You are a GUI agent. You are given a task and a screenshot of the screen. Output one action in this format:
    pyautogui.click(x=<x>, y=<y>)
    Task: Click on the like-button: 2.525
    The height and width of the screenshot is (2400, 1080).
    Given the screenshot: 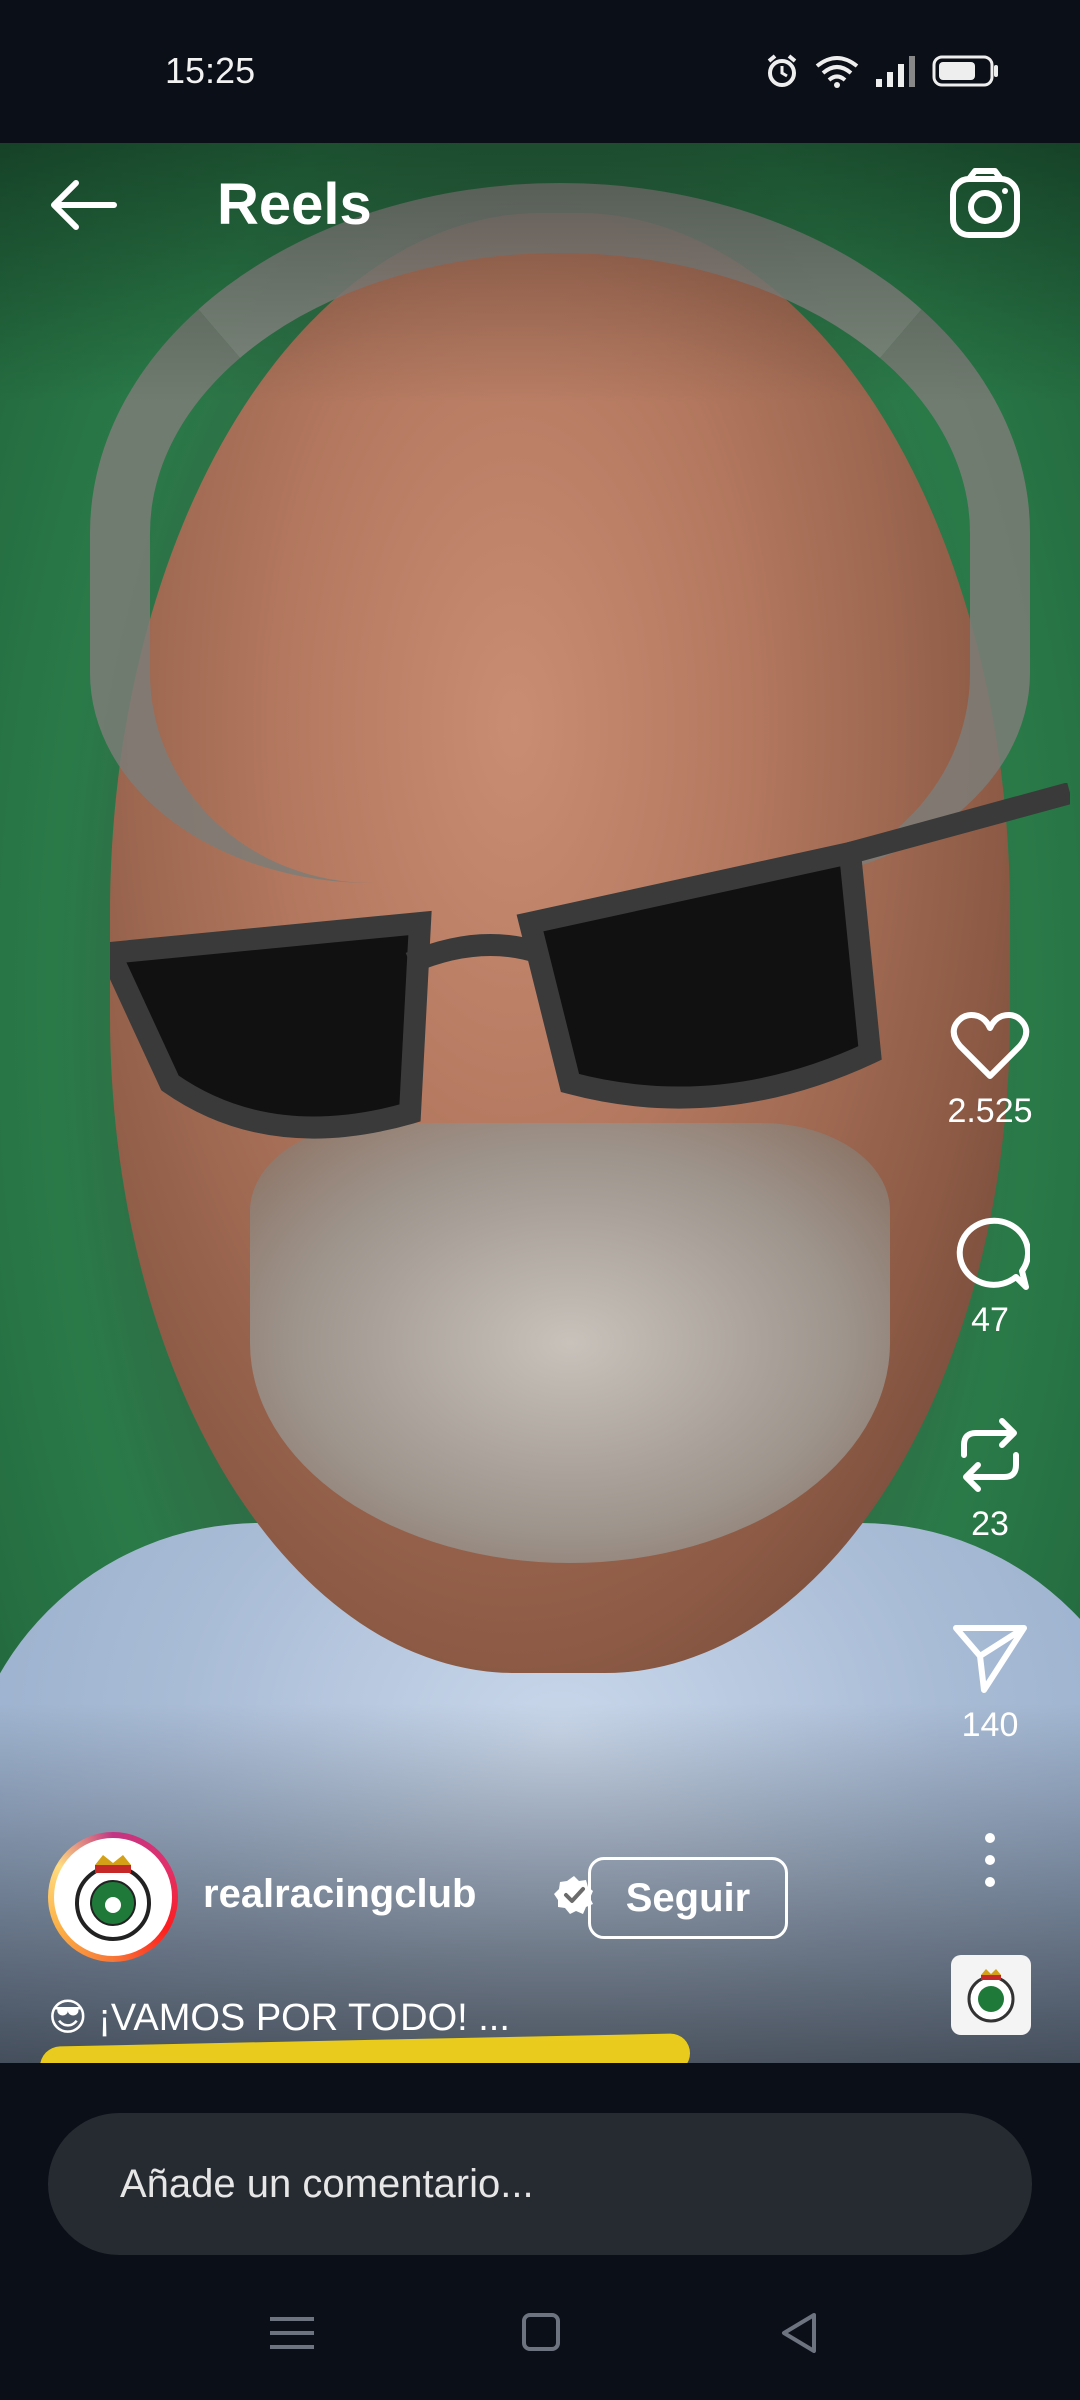 What is the action you would take?
    pyautogui.click(x=990, y=1070)
    